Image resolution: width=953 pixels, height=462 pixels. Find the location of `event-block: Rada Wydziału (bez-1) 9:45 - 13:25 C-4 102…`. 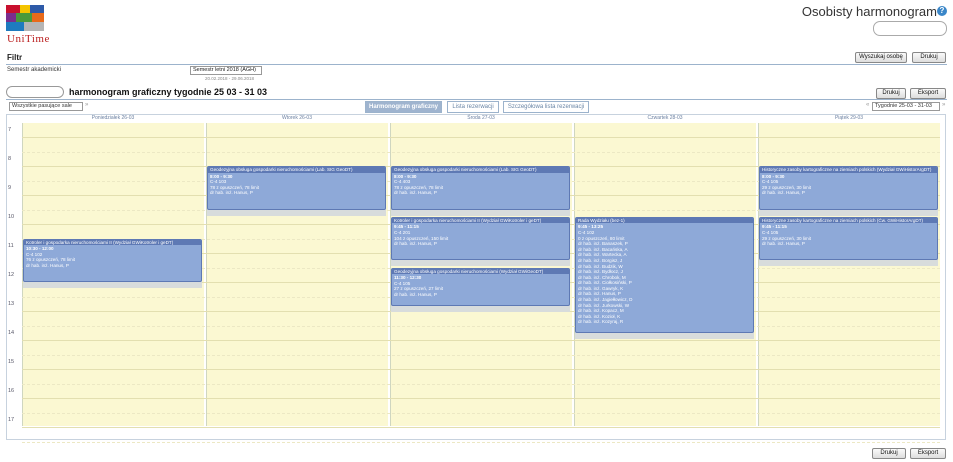

event-block: Rada Wydziału (bez-1) 9:45 - 13:25 C-4 102… is located at coordinates (664, 275).